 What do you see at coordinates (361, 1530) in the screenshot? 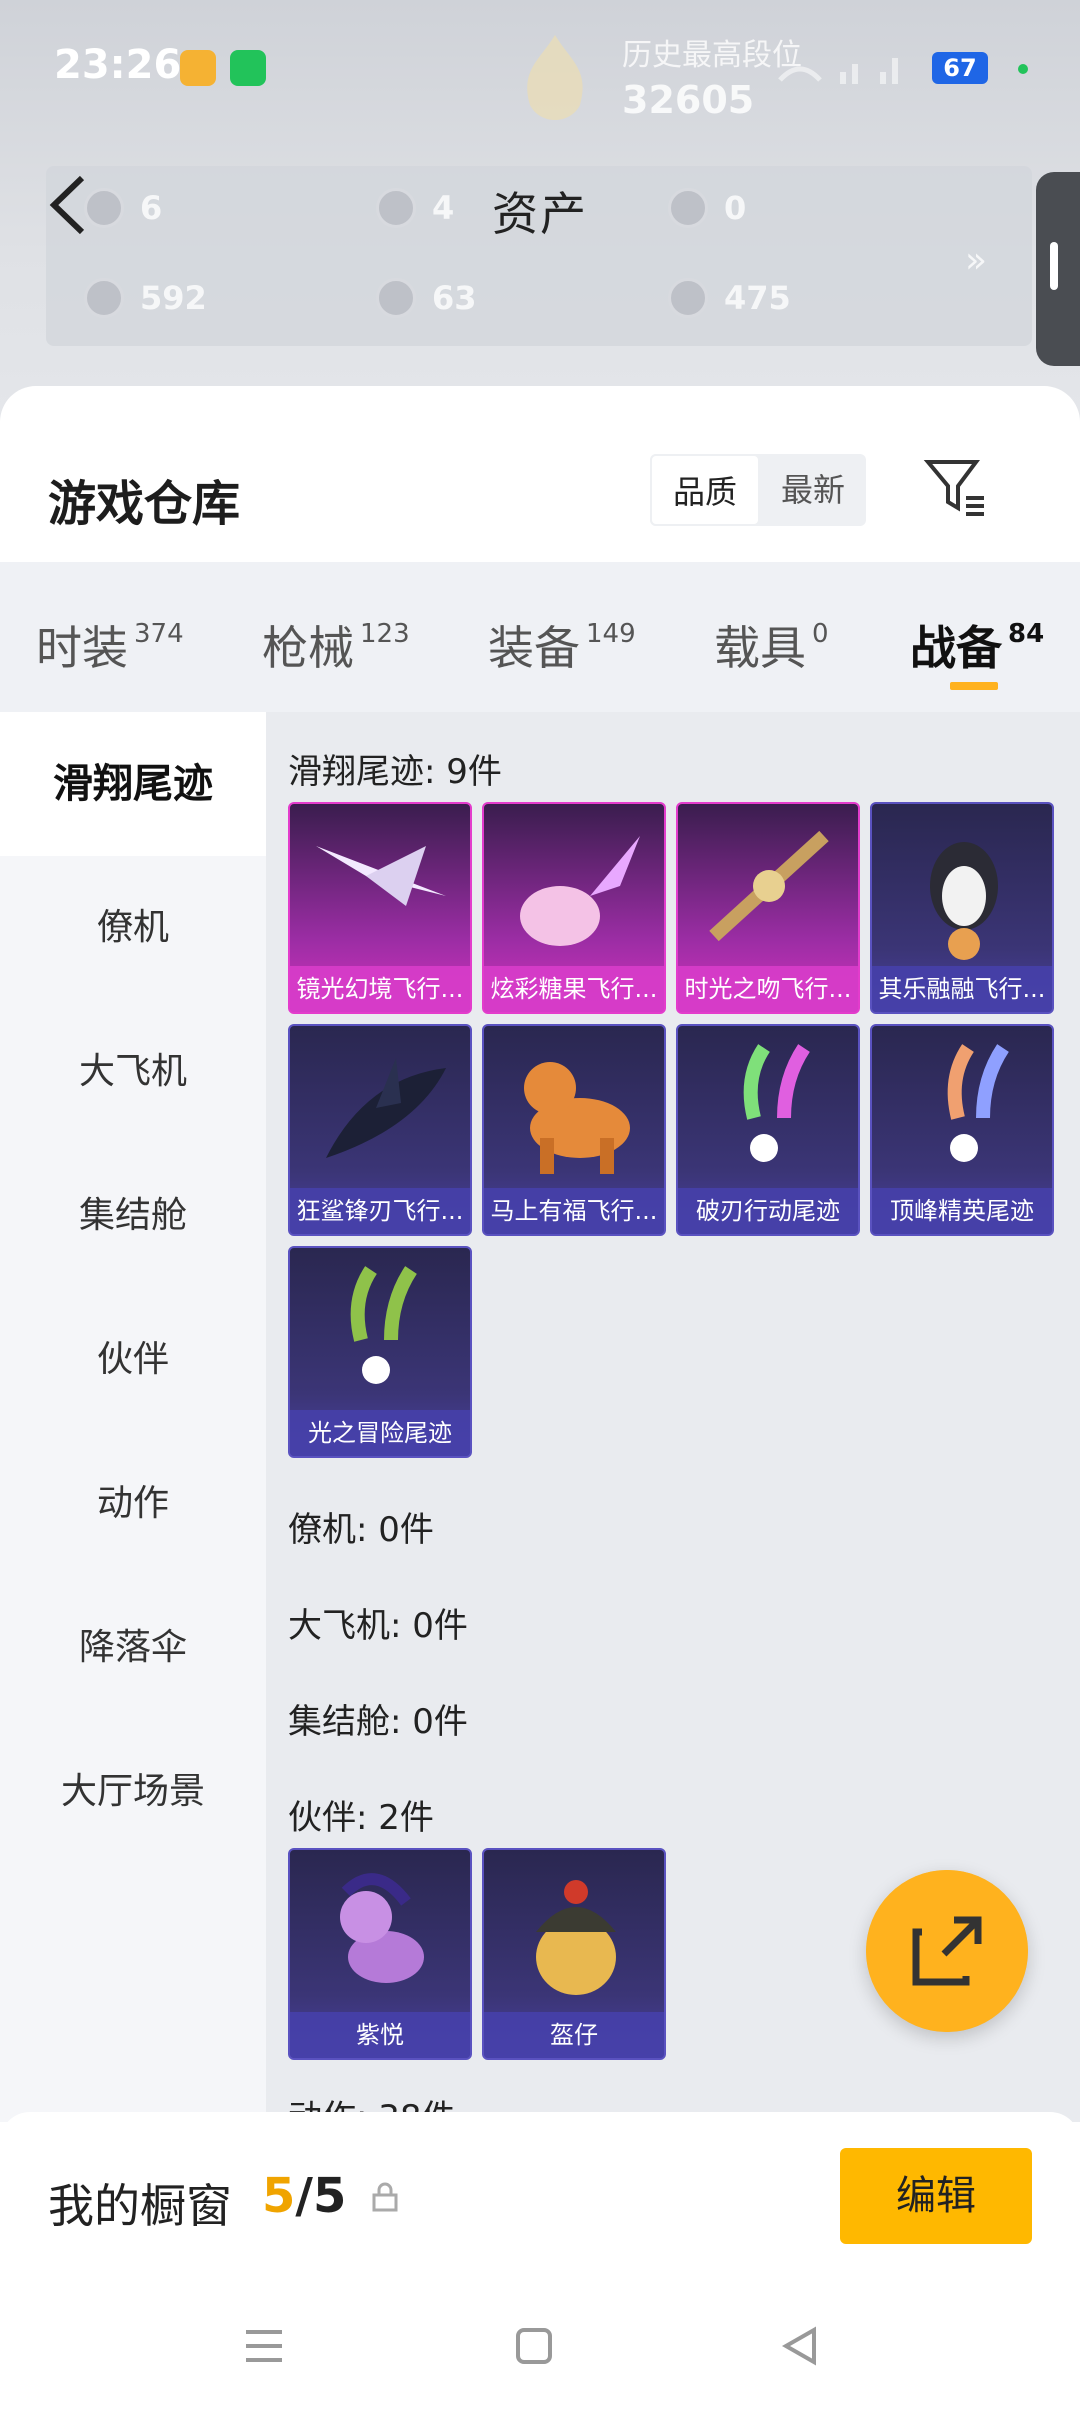
I see `group-header-wingman: 僚机: 0件` at bounding box center [361, 1530].